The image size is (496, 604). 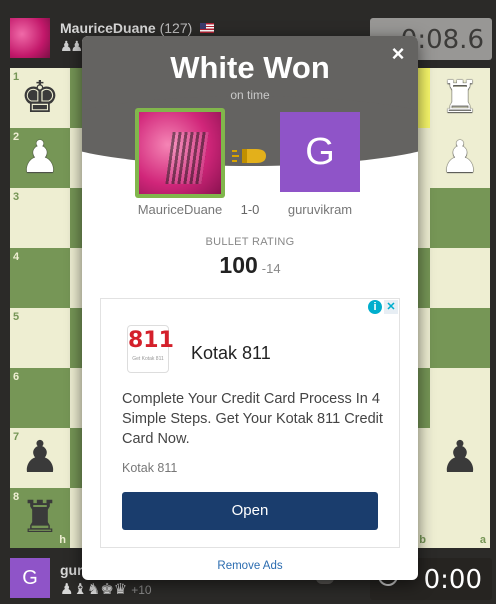 What do you see at coordinates (176, 28) in the screenshot?
I see `top-player-rating: (127)` at bounding box center [176, 28].